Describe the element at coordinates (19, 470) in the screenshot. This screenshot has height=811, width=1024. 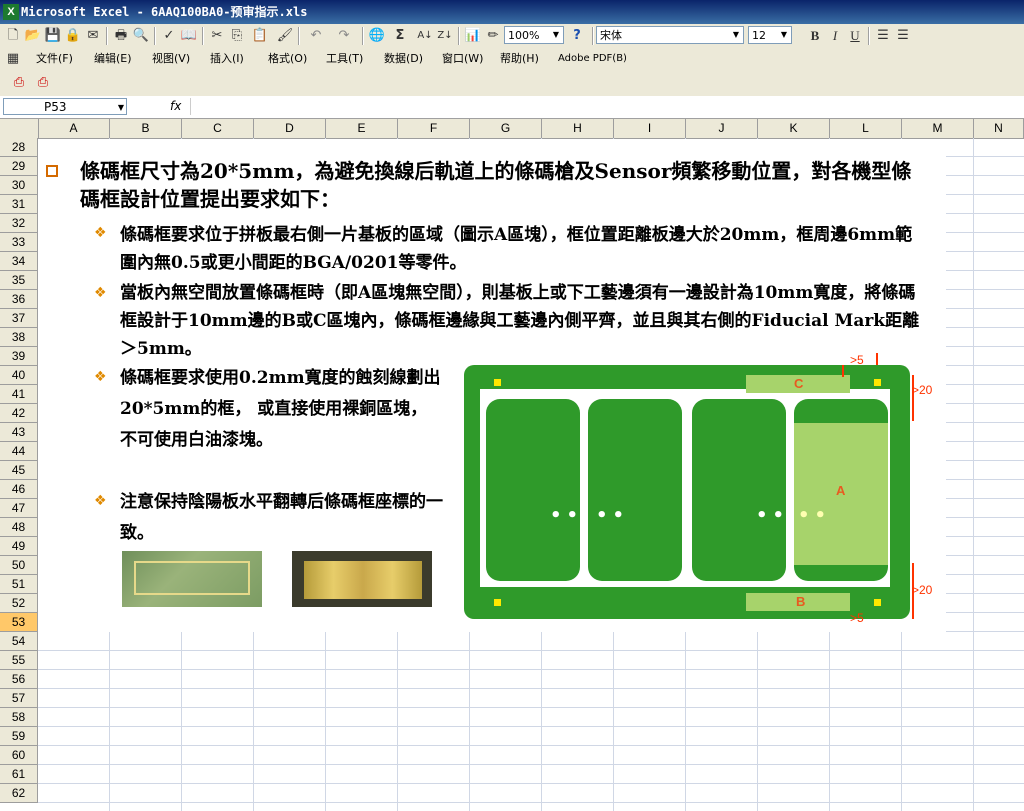
I see `row-header: 45` at that location.